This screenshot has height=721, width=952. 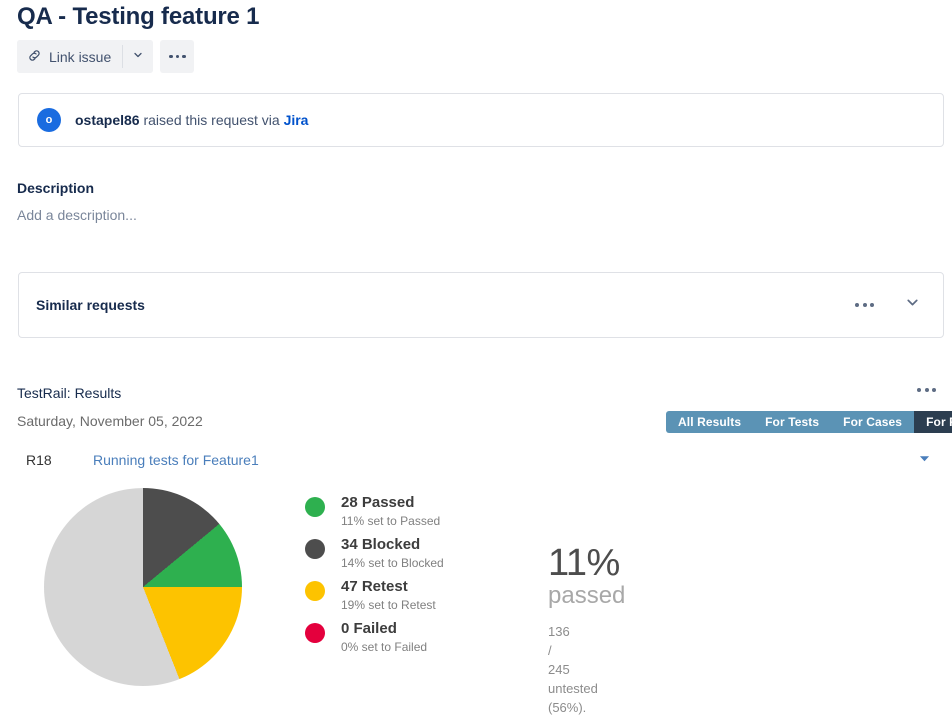 I want to click on legend-item-passed: 28 Passed 11% set to Passed, so click(x=420, y=511).